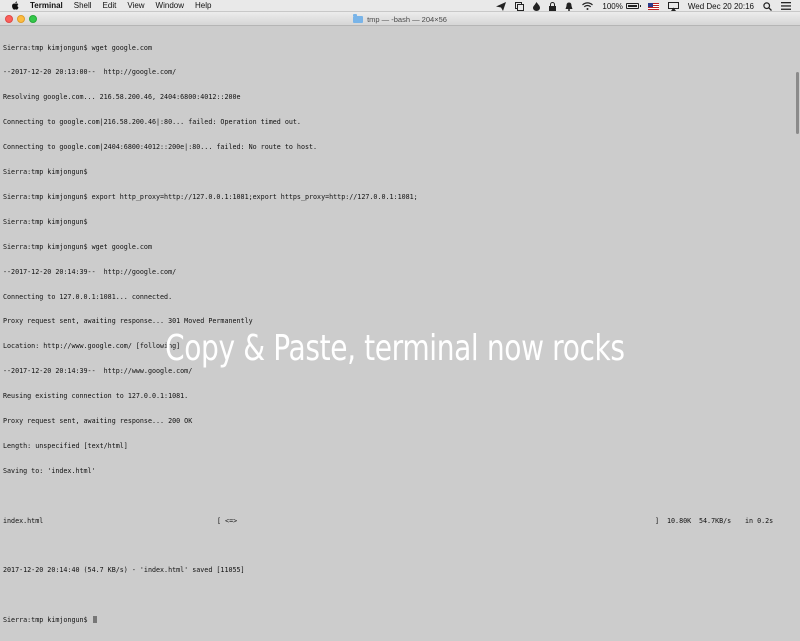 This screenshot has height=641, width=800. I want to click on progress-bar-end: ], so click(657, 520).